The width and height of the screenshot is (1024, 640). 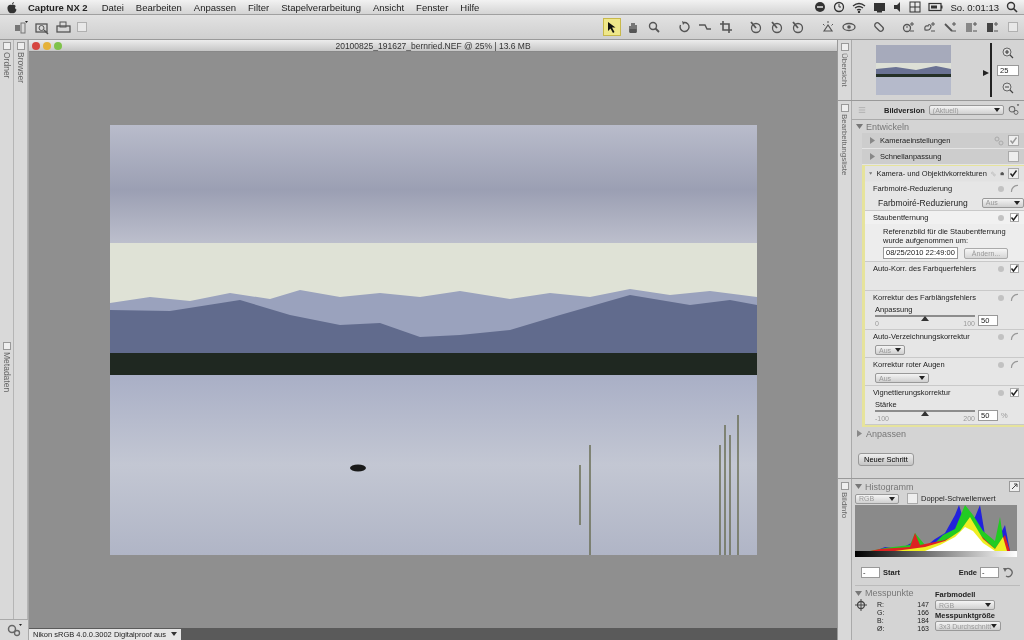 I want to click on window-title: 20100825_191627_bernried.NEF @ 25% | 13.6 MB, so click(x=433, y=45).